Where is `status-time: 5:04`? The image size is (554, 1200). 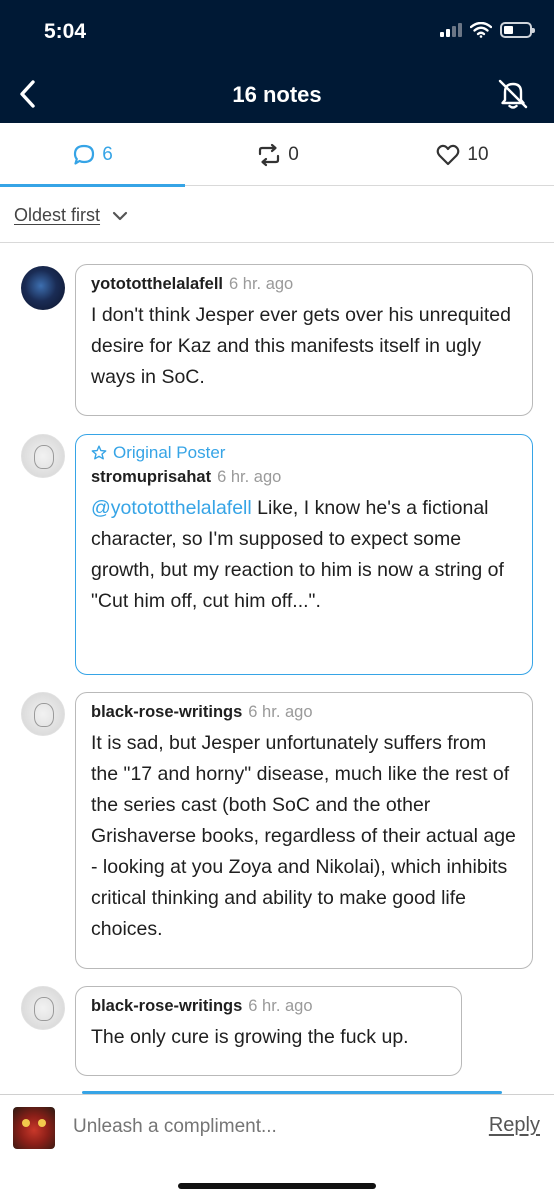
status-time: 5:04 is located at coordinates (65, 31).